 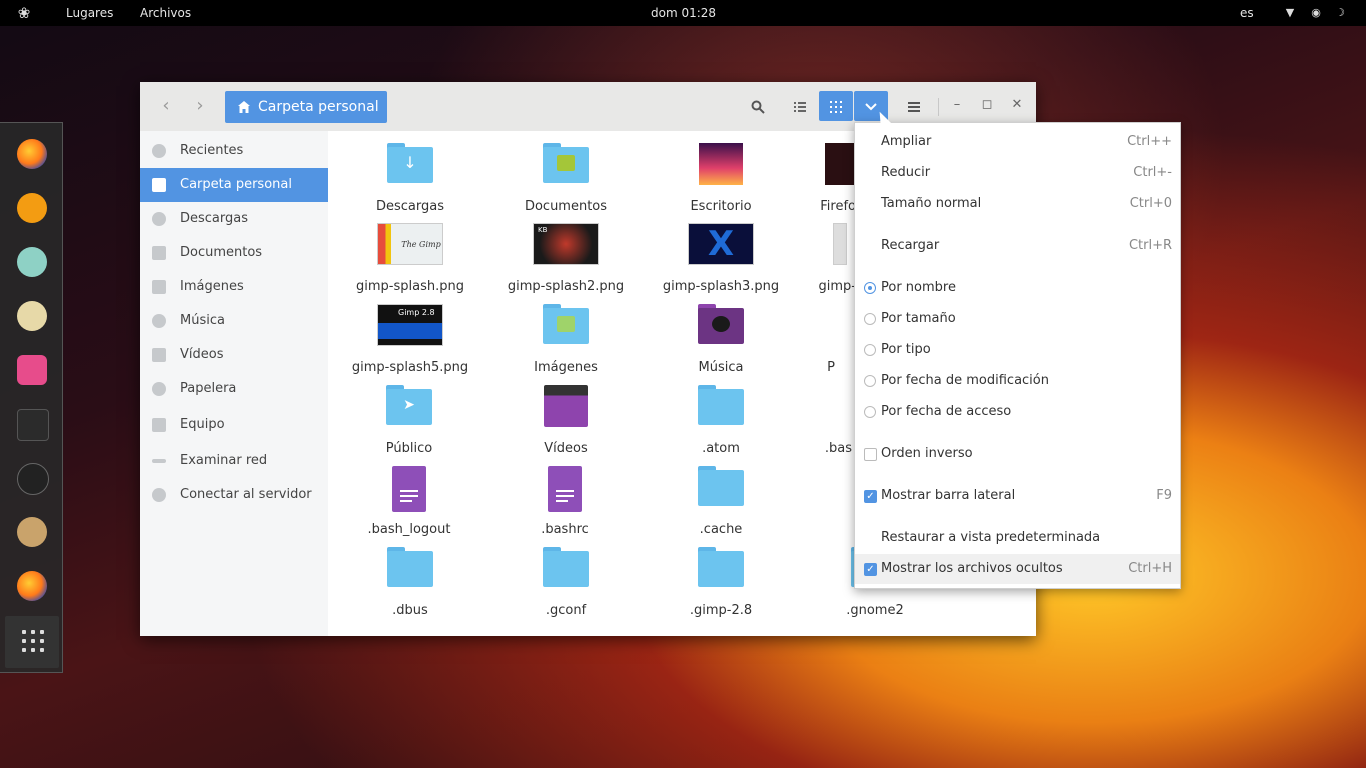 I want to click on image-thumbnail: The Gimp, so click(x=410, y=244).